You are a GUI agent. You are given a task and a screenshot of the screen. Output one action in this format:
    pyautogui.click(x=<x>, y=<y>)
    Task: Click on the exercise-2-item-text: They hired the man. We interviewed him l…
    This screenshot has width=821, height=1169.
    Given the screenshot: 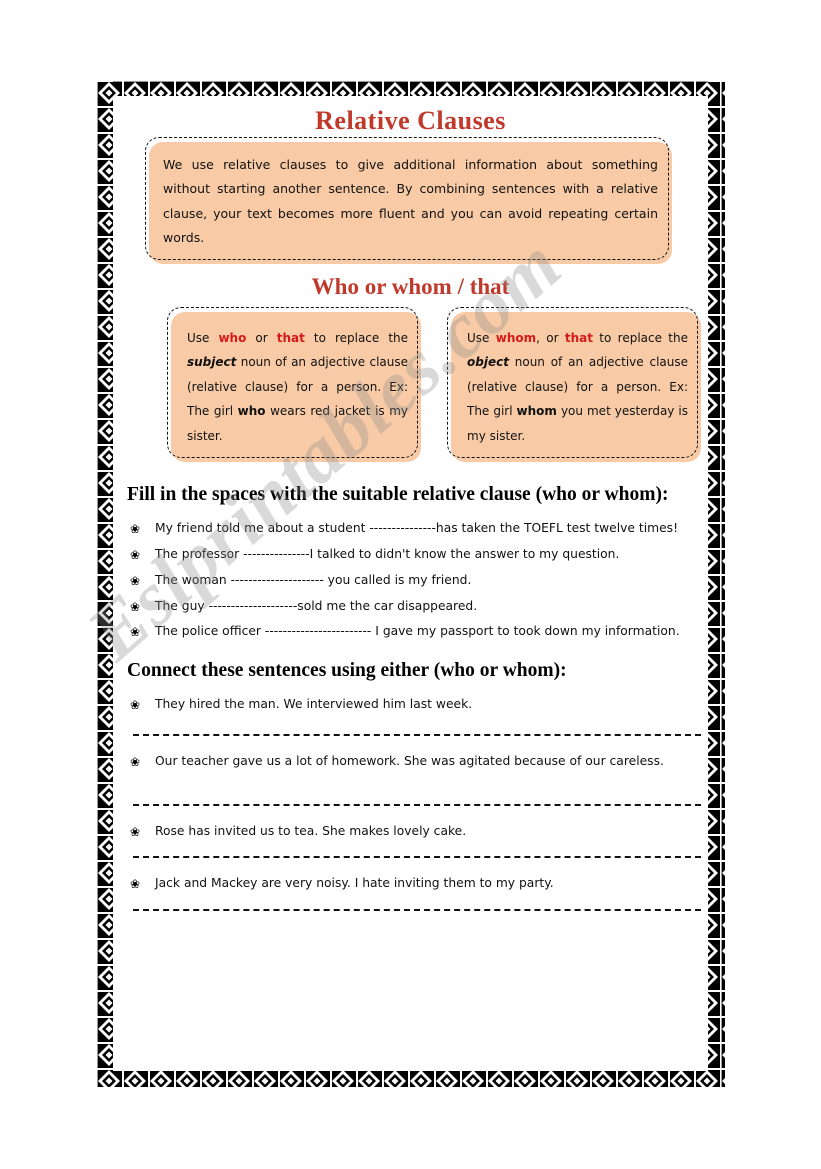 What is the action you would take?
    pyautogui.click(x=314, y=703)
    